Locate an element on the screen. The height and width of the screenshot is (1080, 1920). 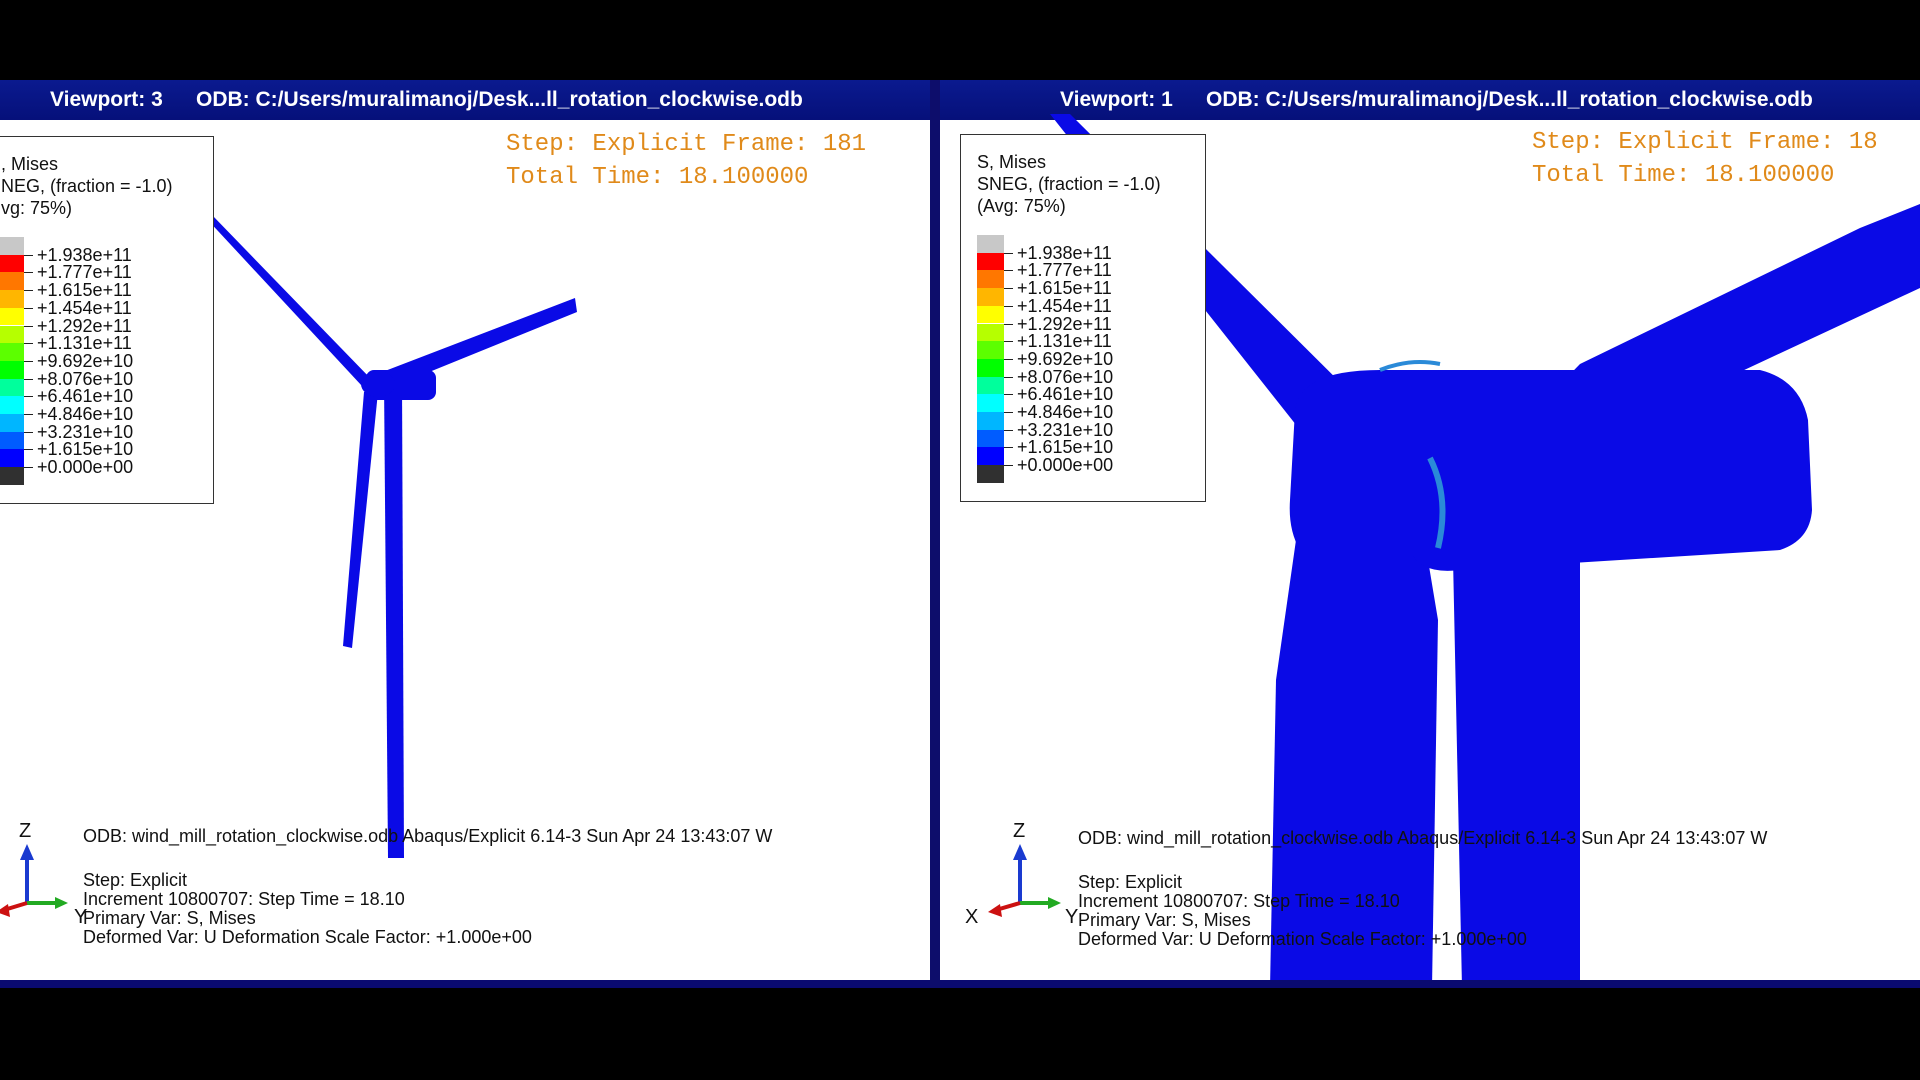
legend-value: +3.231e+10 is located at coordinates (85, 431).